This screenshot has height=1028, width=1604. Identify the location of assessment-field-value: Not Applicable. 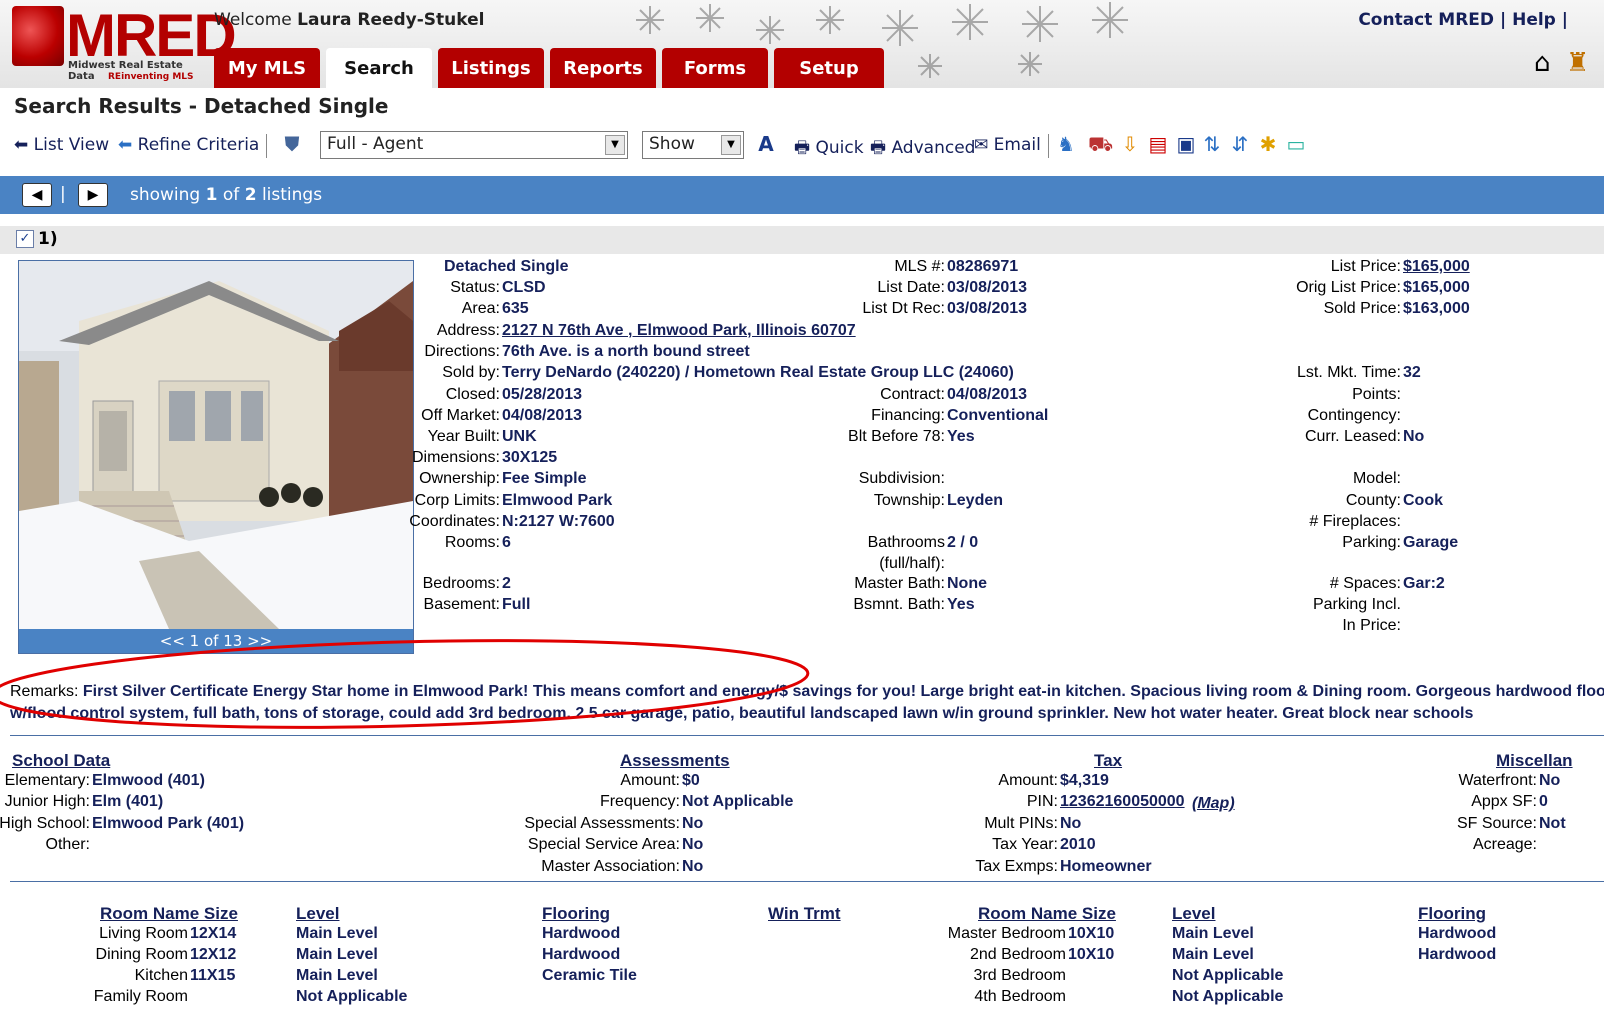
(738, 801).